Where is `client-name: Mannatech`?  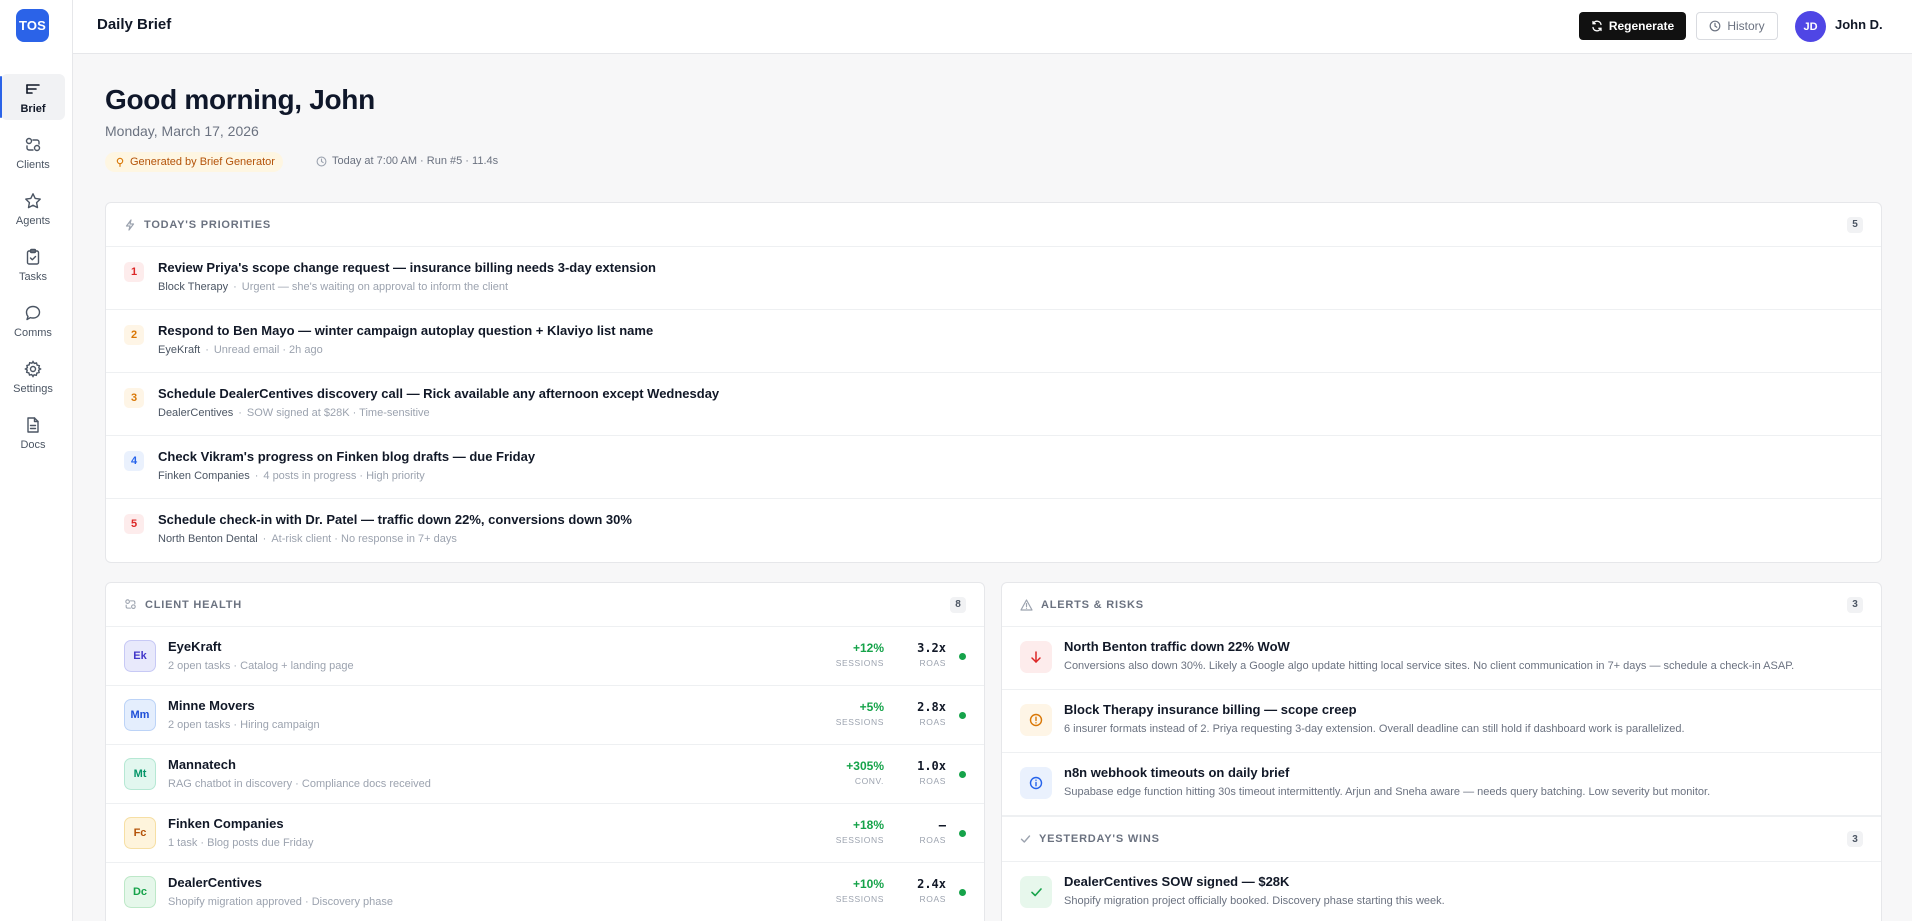
client-name: Mannatech is located at coordinates (202, 764).